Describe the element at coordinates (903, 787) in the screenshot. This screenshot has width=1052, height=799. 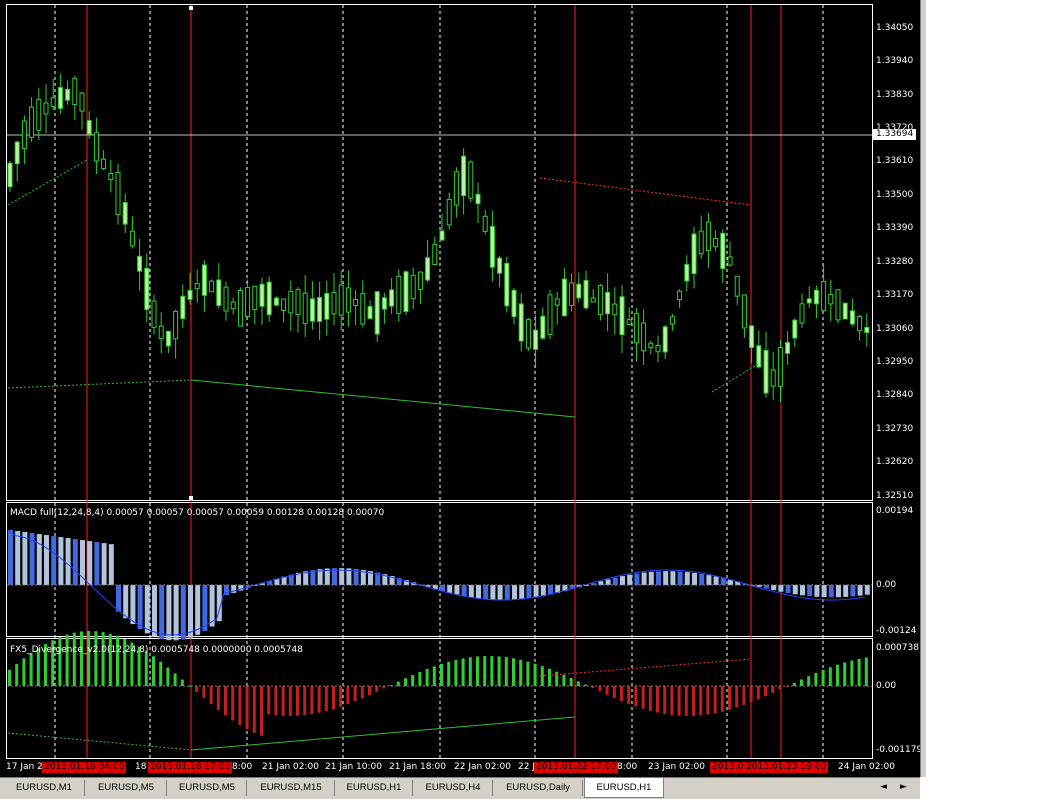
I see `scroll-right-icon: ►` at that location.